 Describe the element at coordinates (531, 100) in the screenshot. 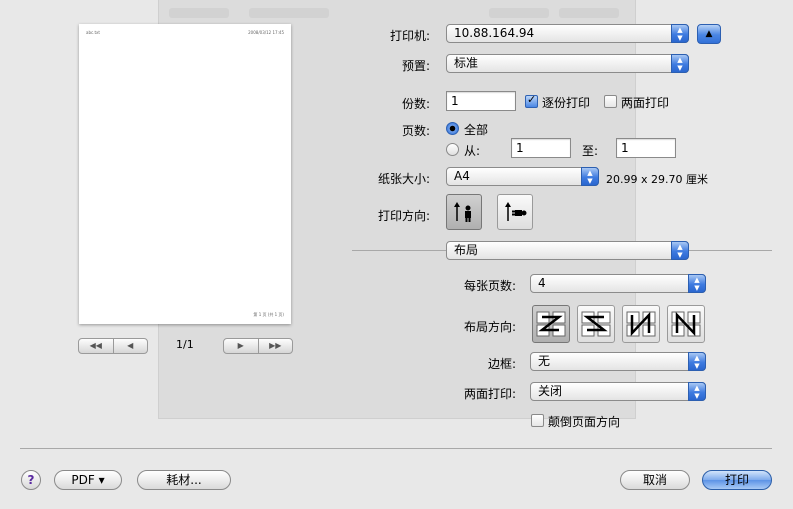

I see `collate-checkbox` at that location.